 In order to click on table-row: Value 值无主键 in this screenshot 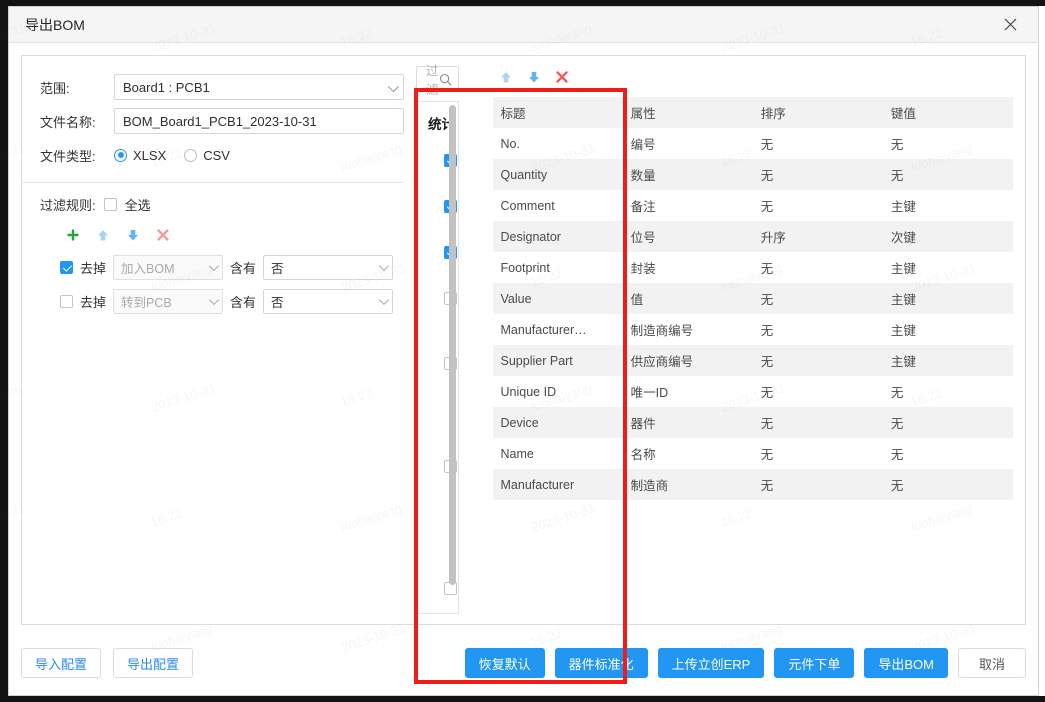, I will do `click(753, 298)`.